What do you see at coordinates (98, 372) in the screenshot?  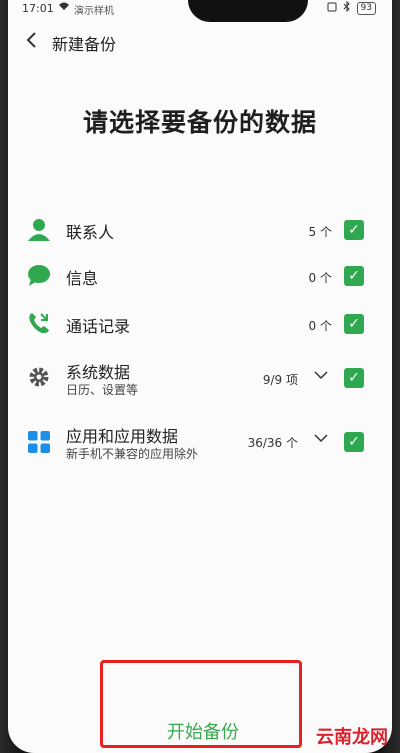 I see `item-label: 系统数据` at bounding box center [98, 372].